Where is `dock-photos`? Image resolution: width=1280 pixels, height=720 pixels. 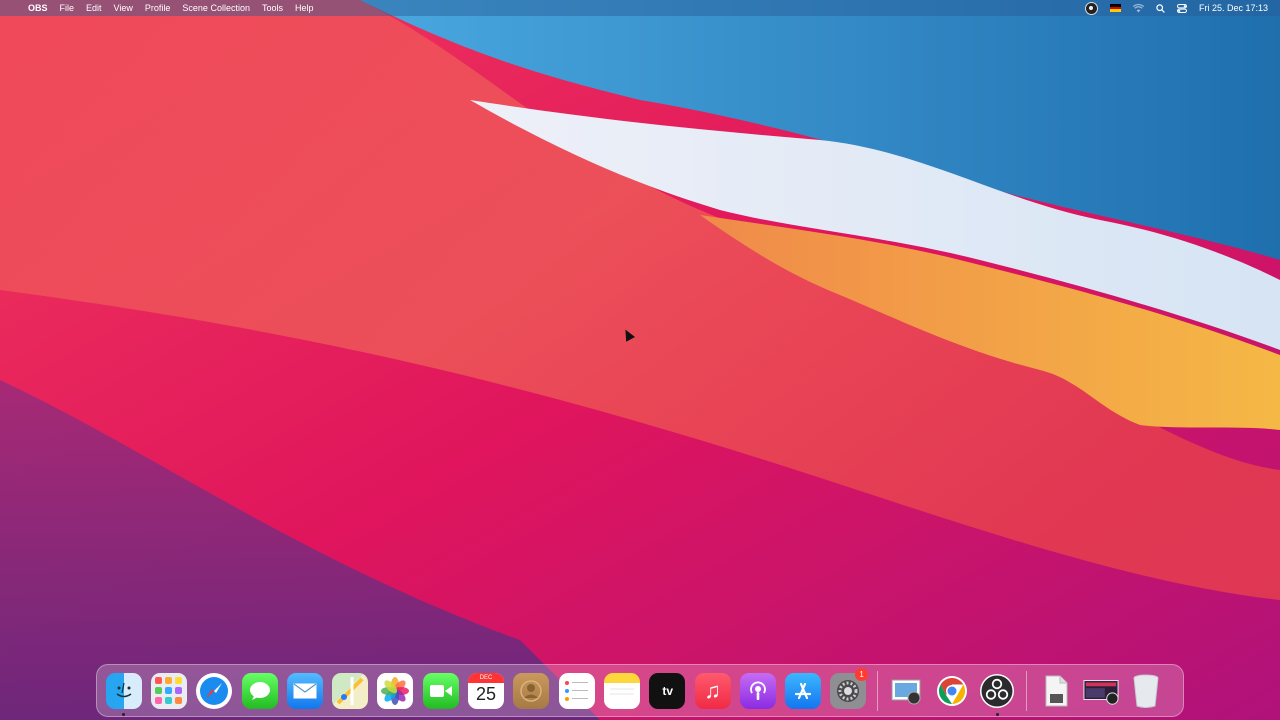 dock-photos is located at coordinates (395, 690).